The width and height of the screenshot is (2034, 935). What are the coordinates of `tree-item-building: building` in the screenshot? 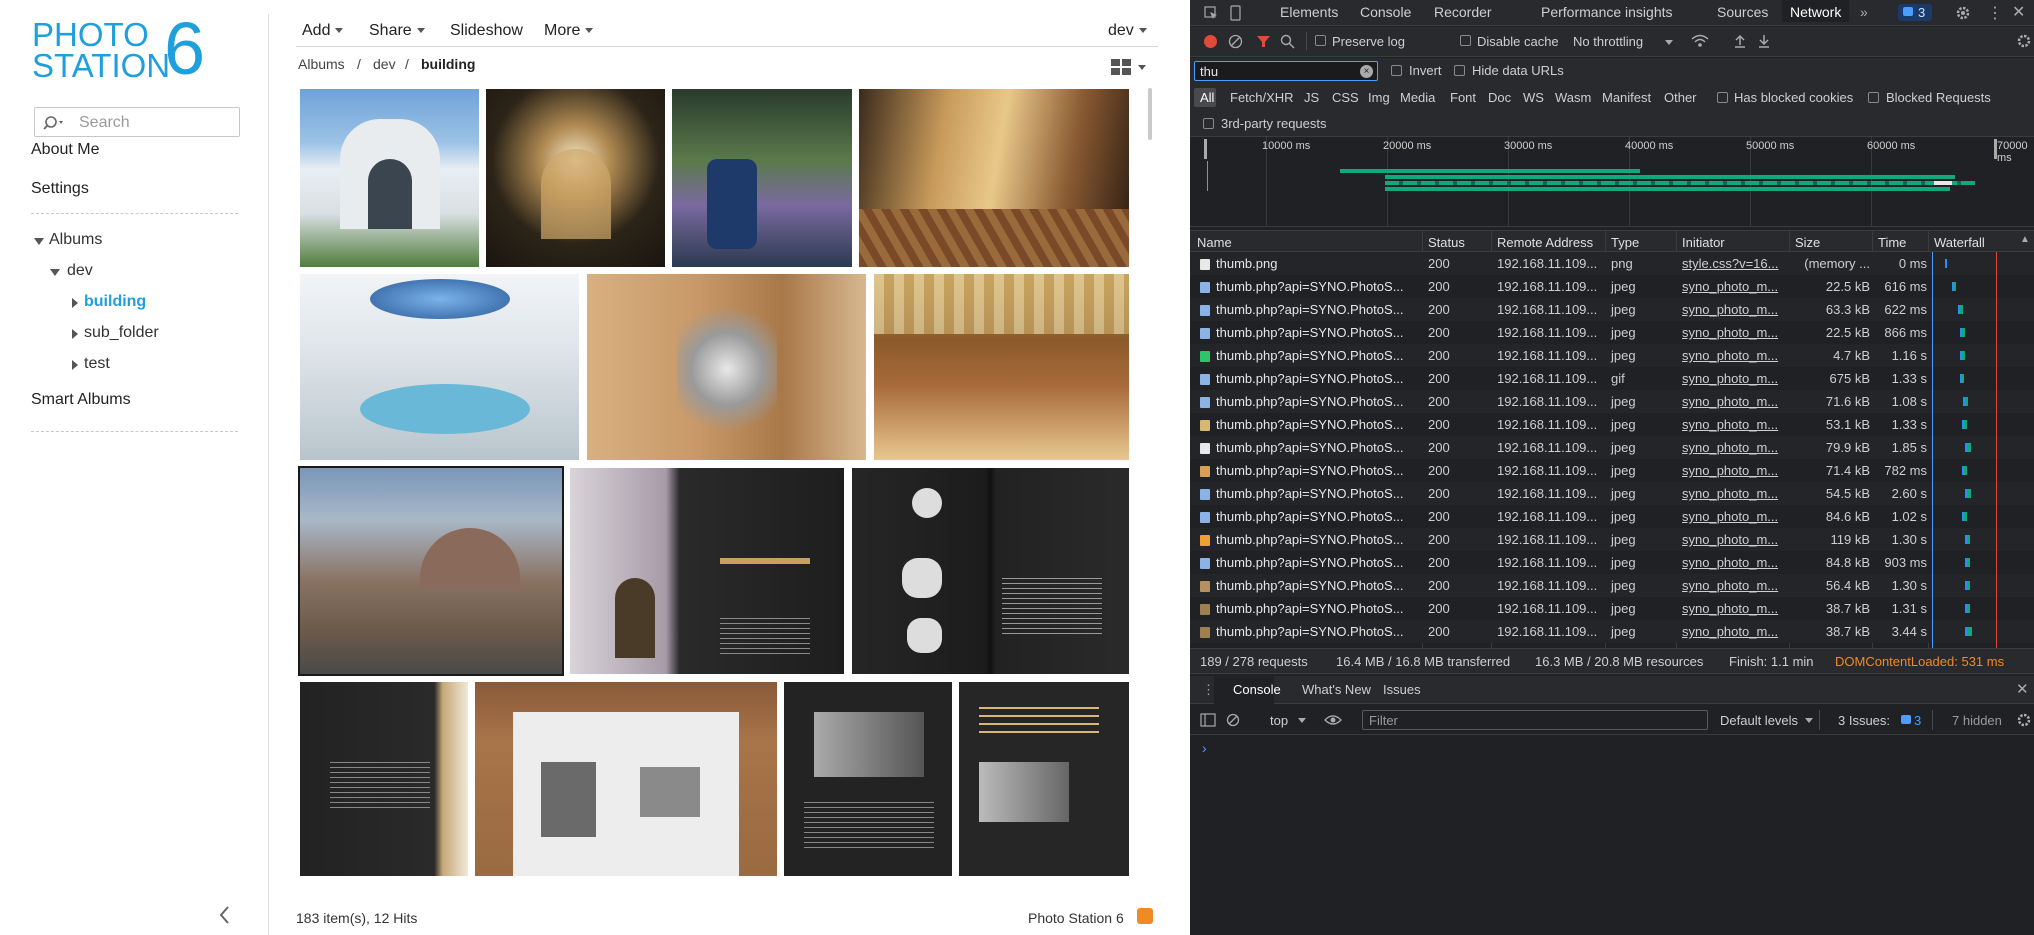 It's located at (115, 302).